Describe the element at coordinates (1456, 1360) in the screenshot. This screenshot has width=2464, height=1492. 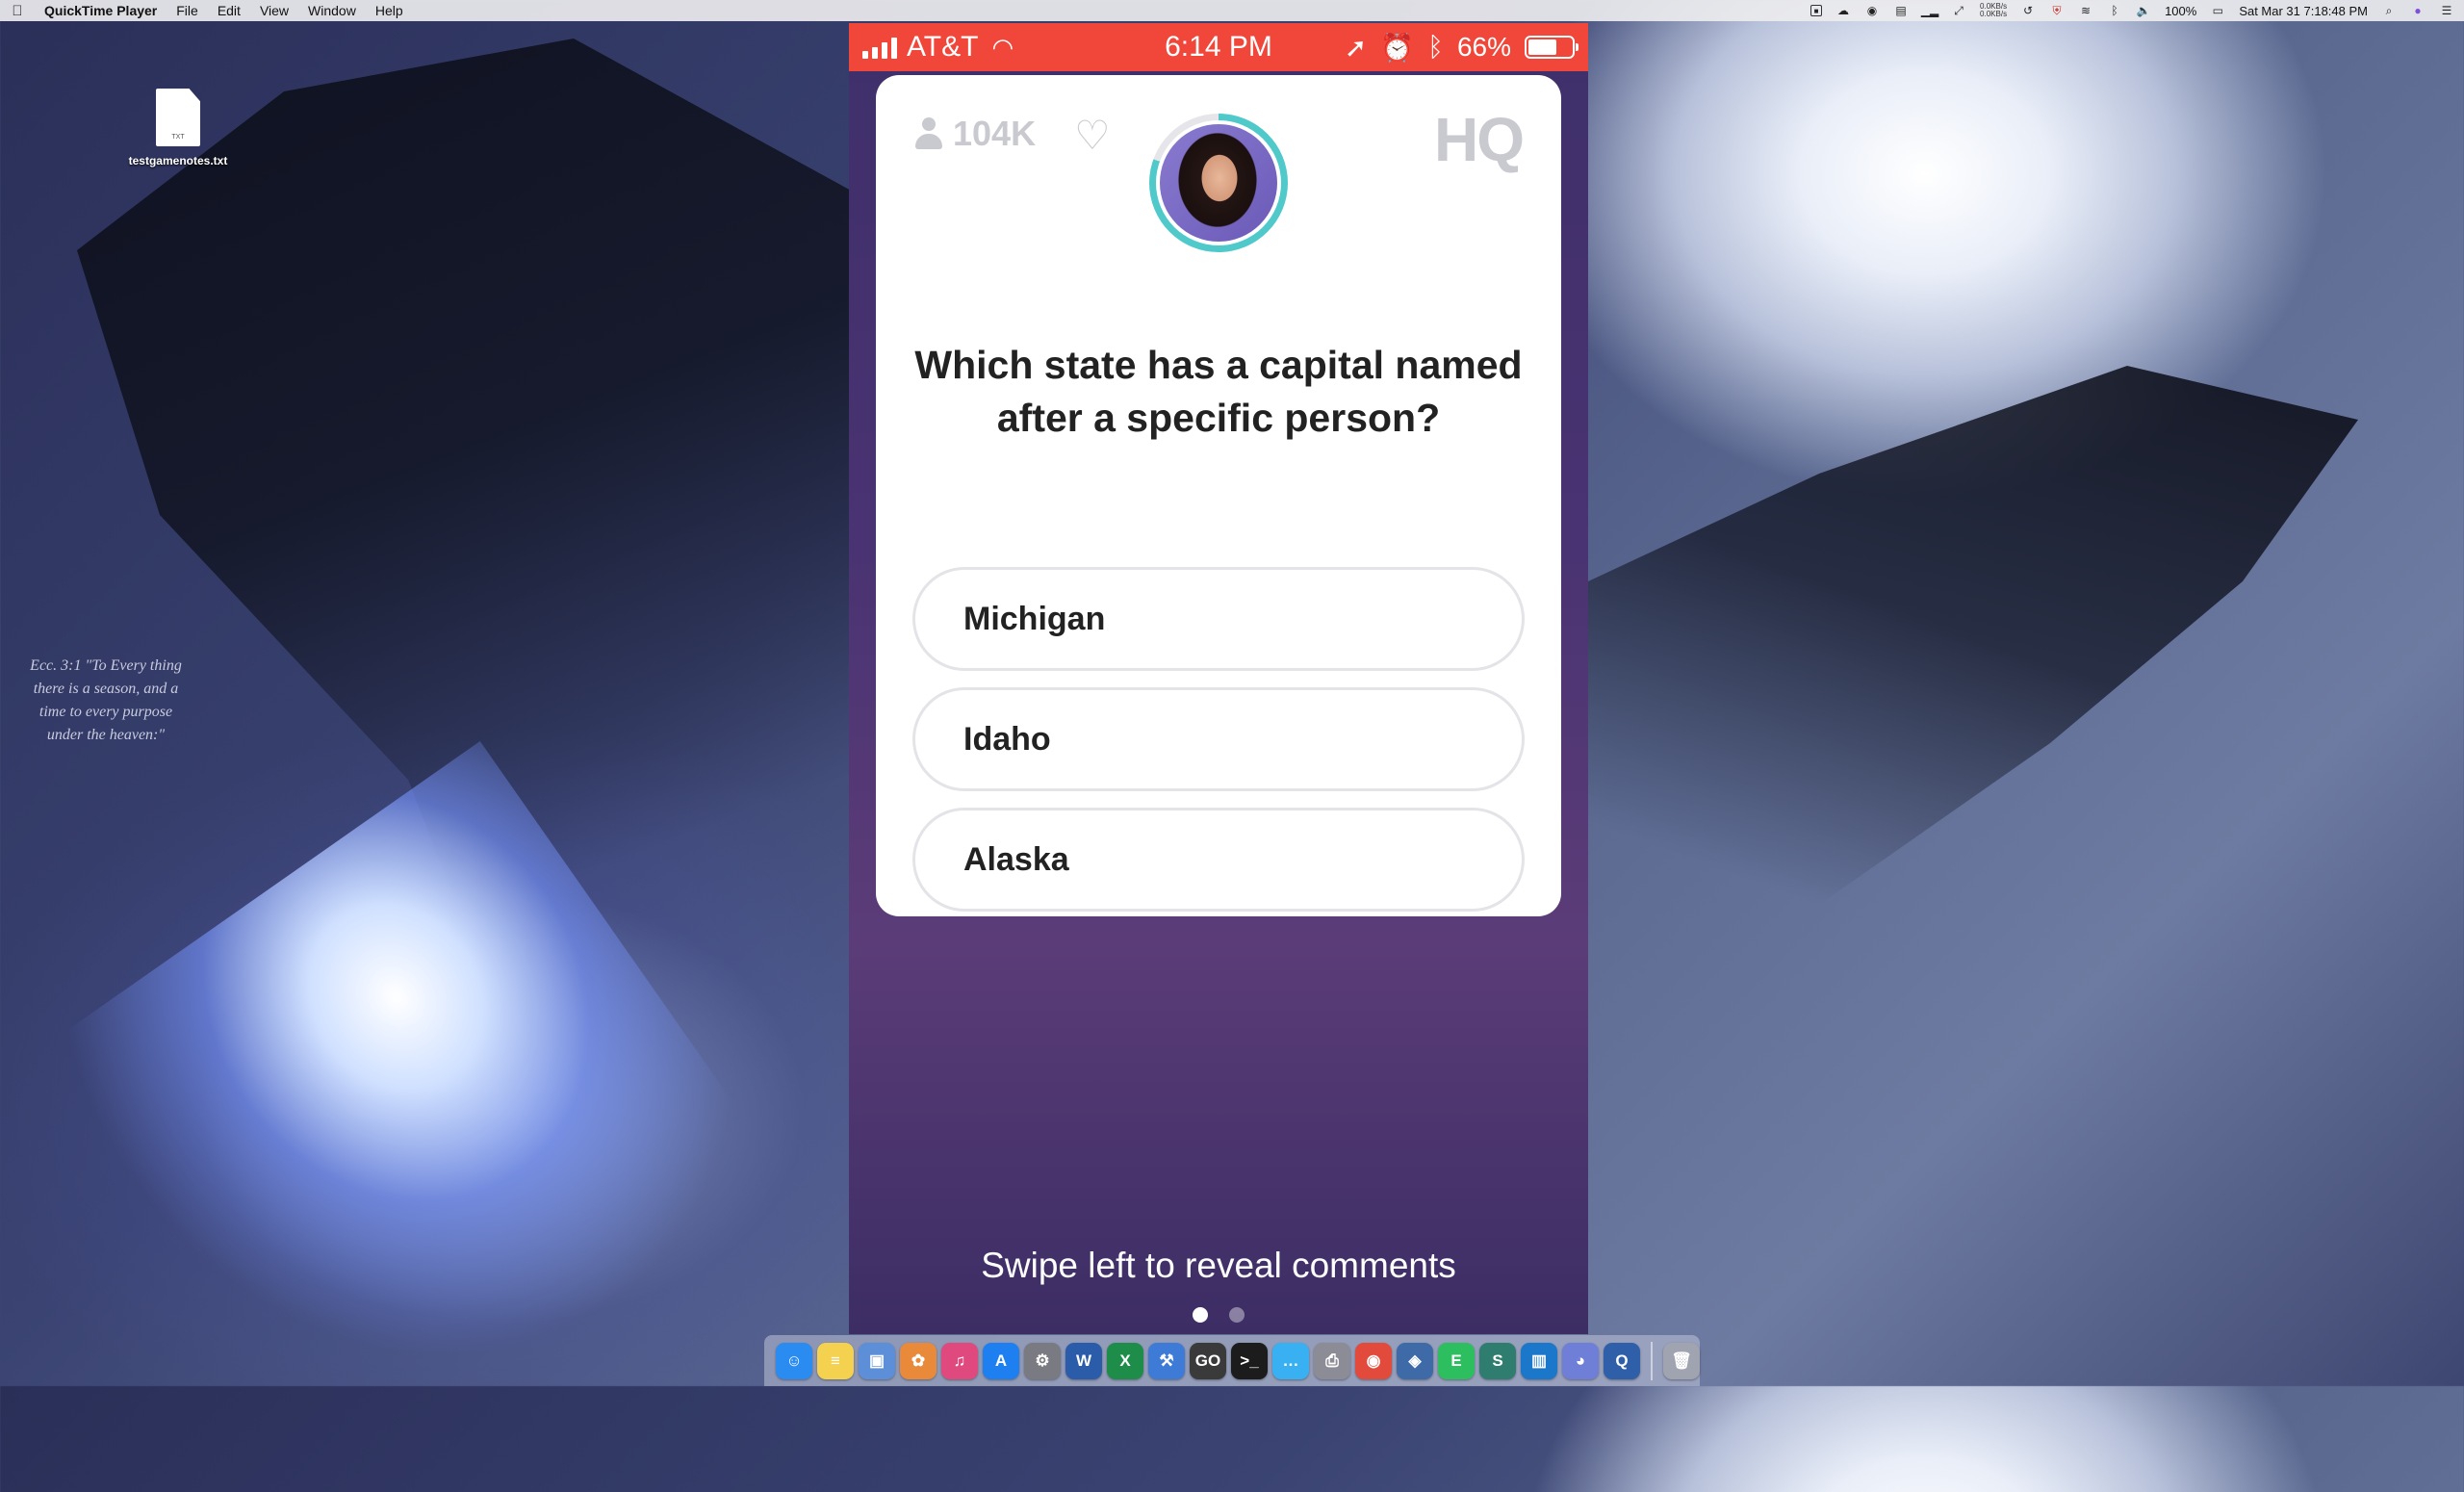
I see `dock-evernote-icon: E` at that location.